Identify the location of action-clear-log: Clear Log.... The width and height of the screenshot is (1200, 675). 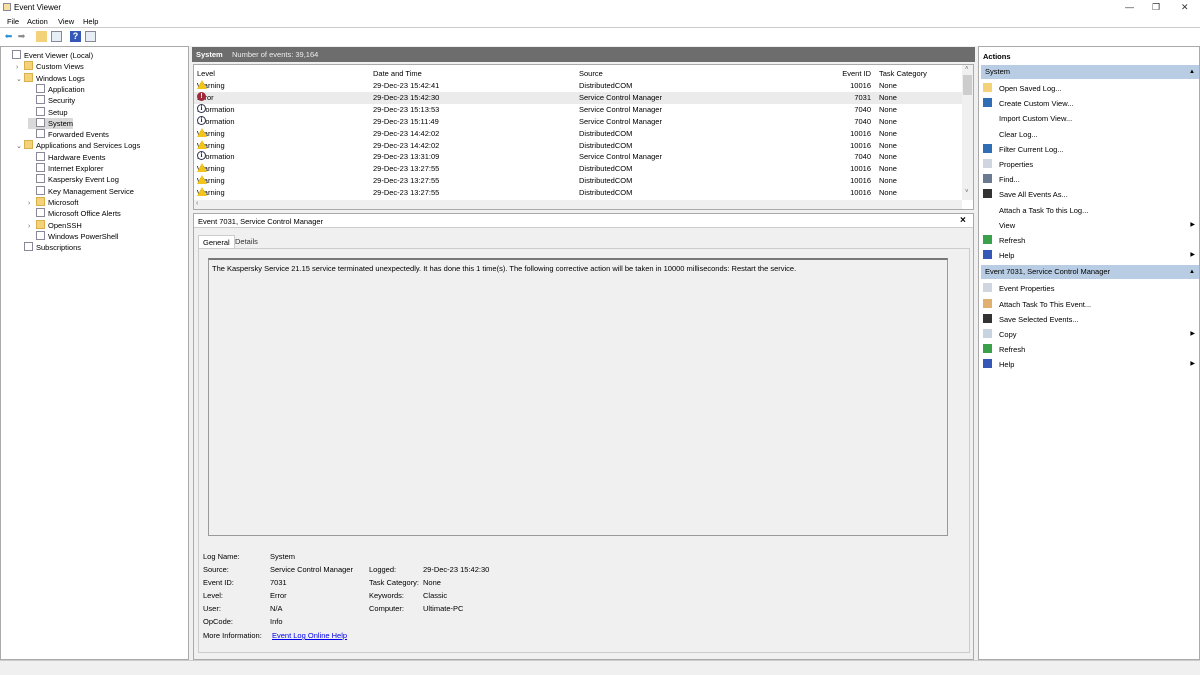
(1090, 134).